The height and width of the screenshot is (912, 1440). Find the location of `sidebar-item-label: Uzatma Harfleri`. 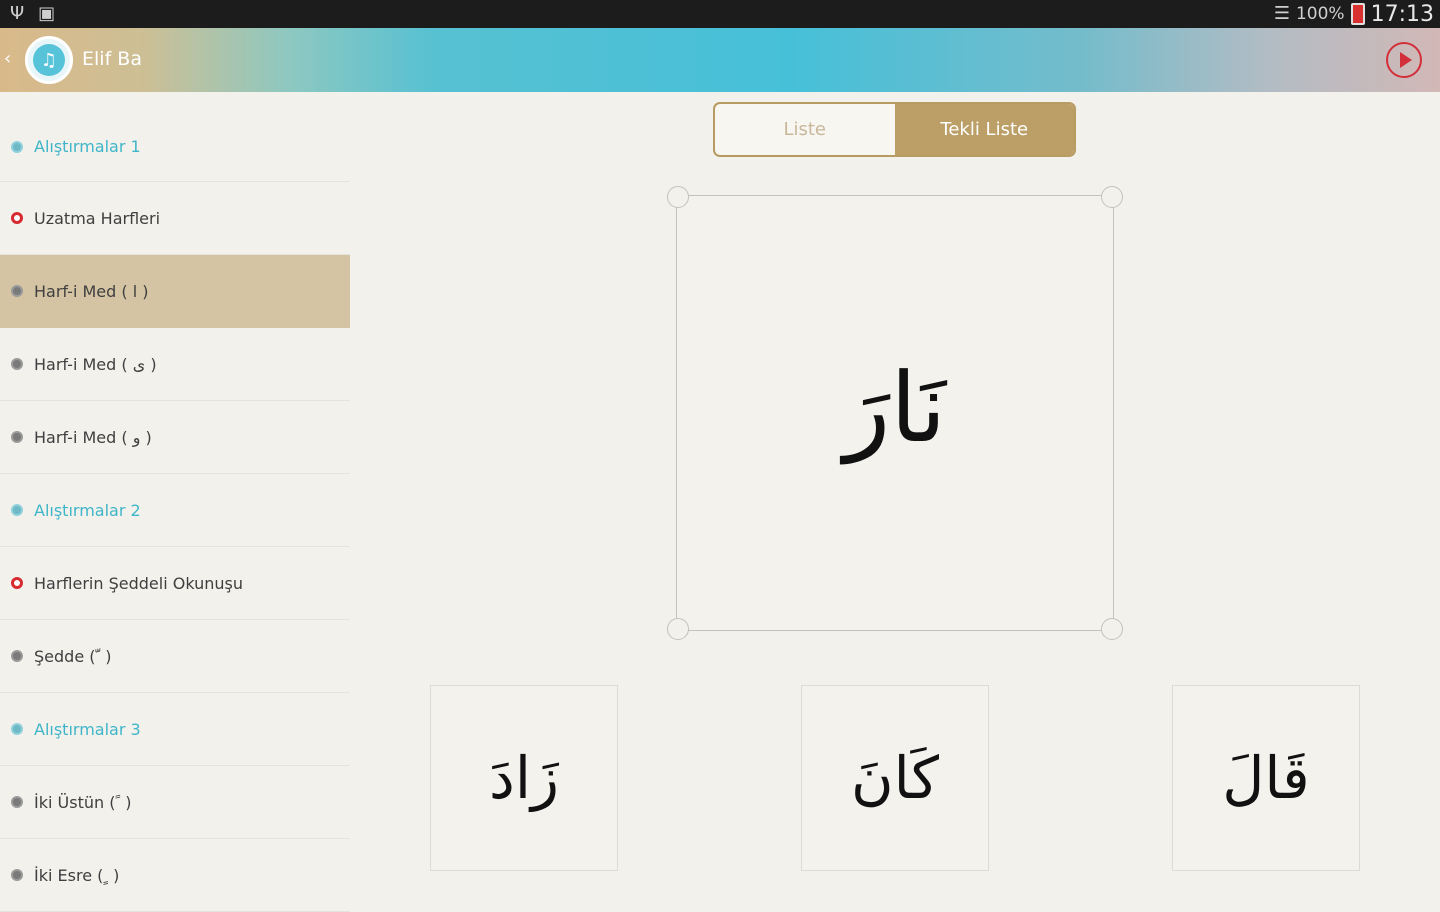

sidebar-item-label: Uzatma Harfleri is located at coordinates (97, 218).